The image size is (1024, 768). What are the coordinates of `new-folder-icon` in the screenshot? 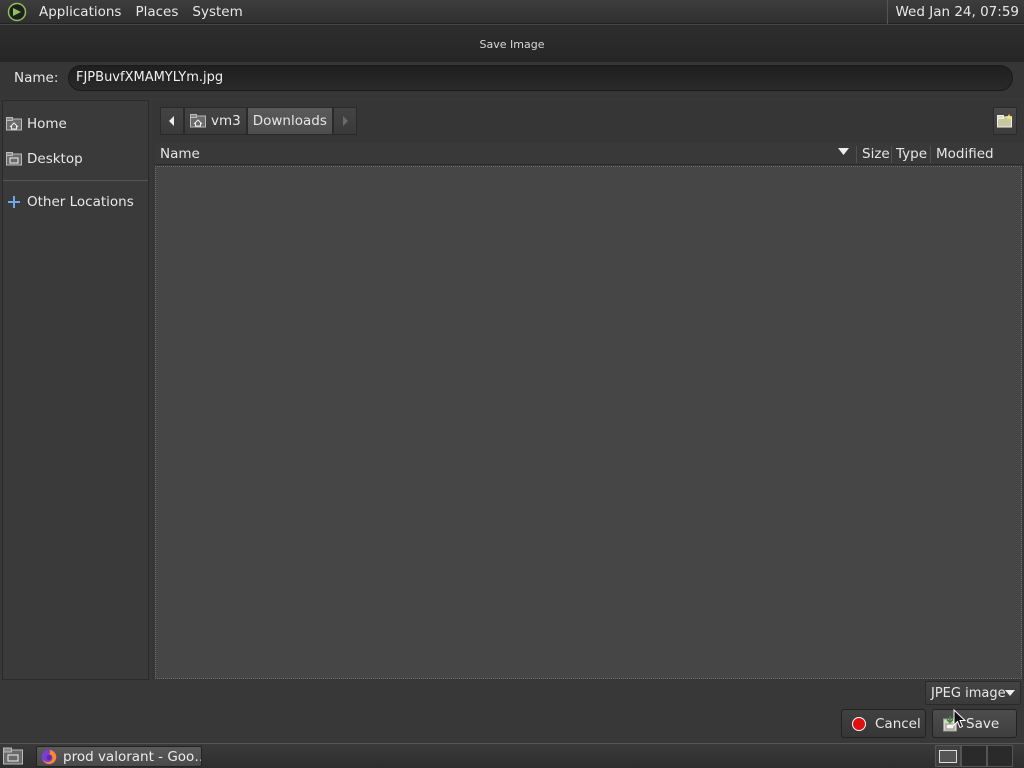 It's located at (1004, 121).